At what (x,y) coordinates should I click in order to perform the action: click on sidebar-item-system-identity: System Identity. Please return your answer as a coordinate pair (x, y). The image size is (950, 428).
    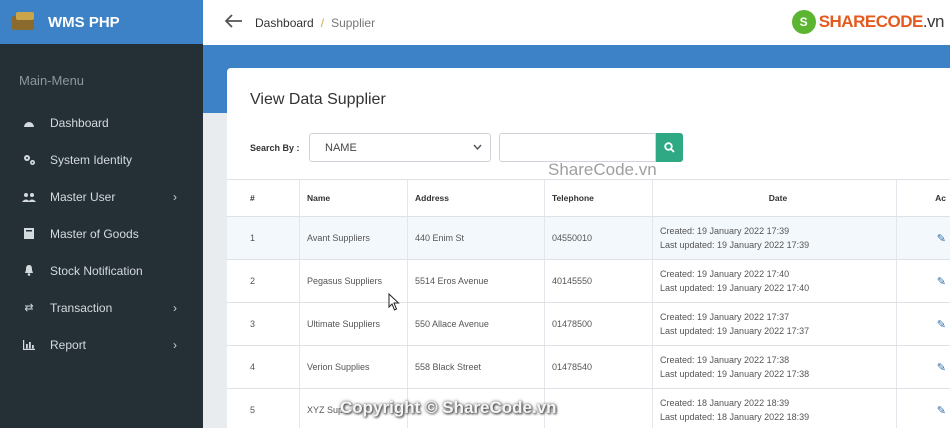
    Looking at the image, I should click on (101, 159).